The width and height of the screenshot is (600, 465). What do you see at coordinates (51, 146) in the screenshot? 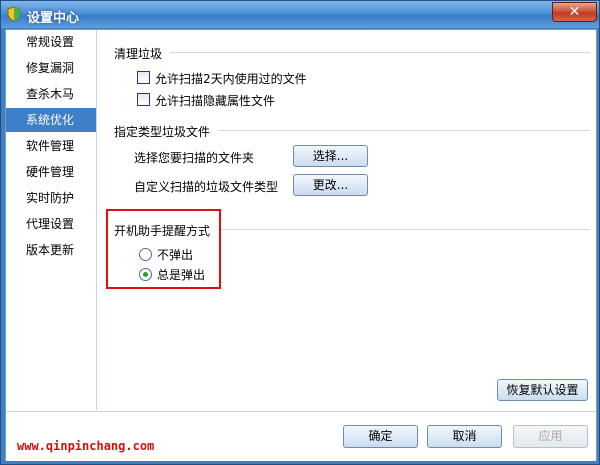
I see `sidebar-item-software-management: 软件管理` at bounding box center [51, 146].